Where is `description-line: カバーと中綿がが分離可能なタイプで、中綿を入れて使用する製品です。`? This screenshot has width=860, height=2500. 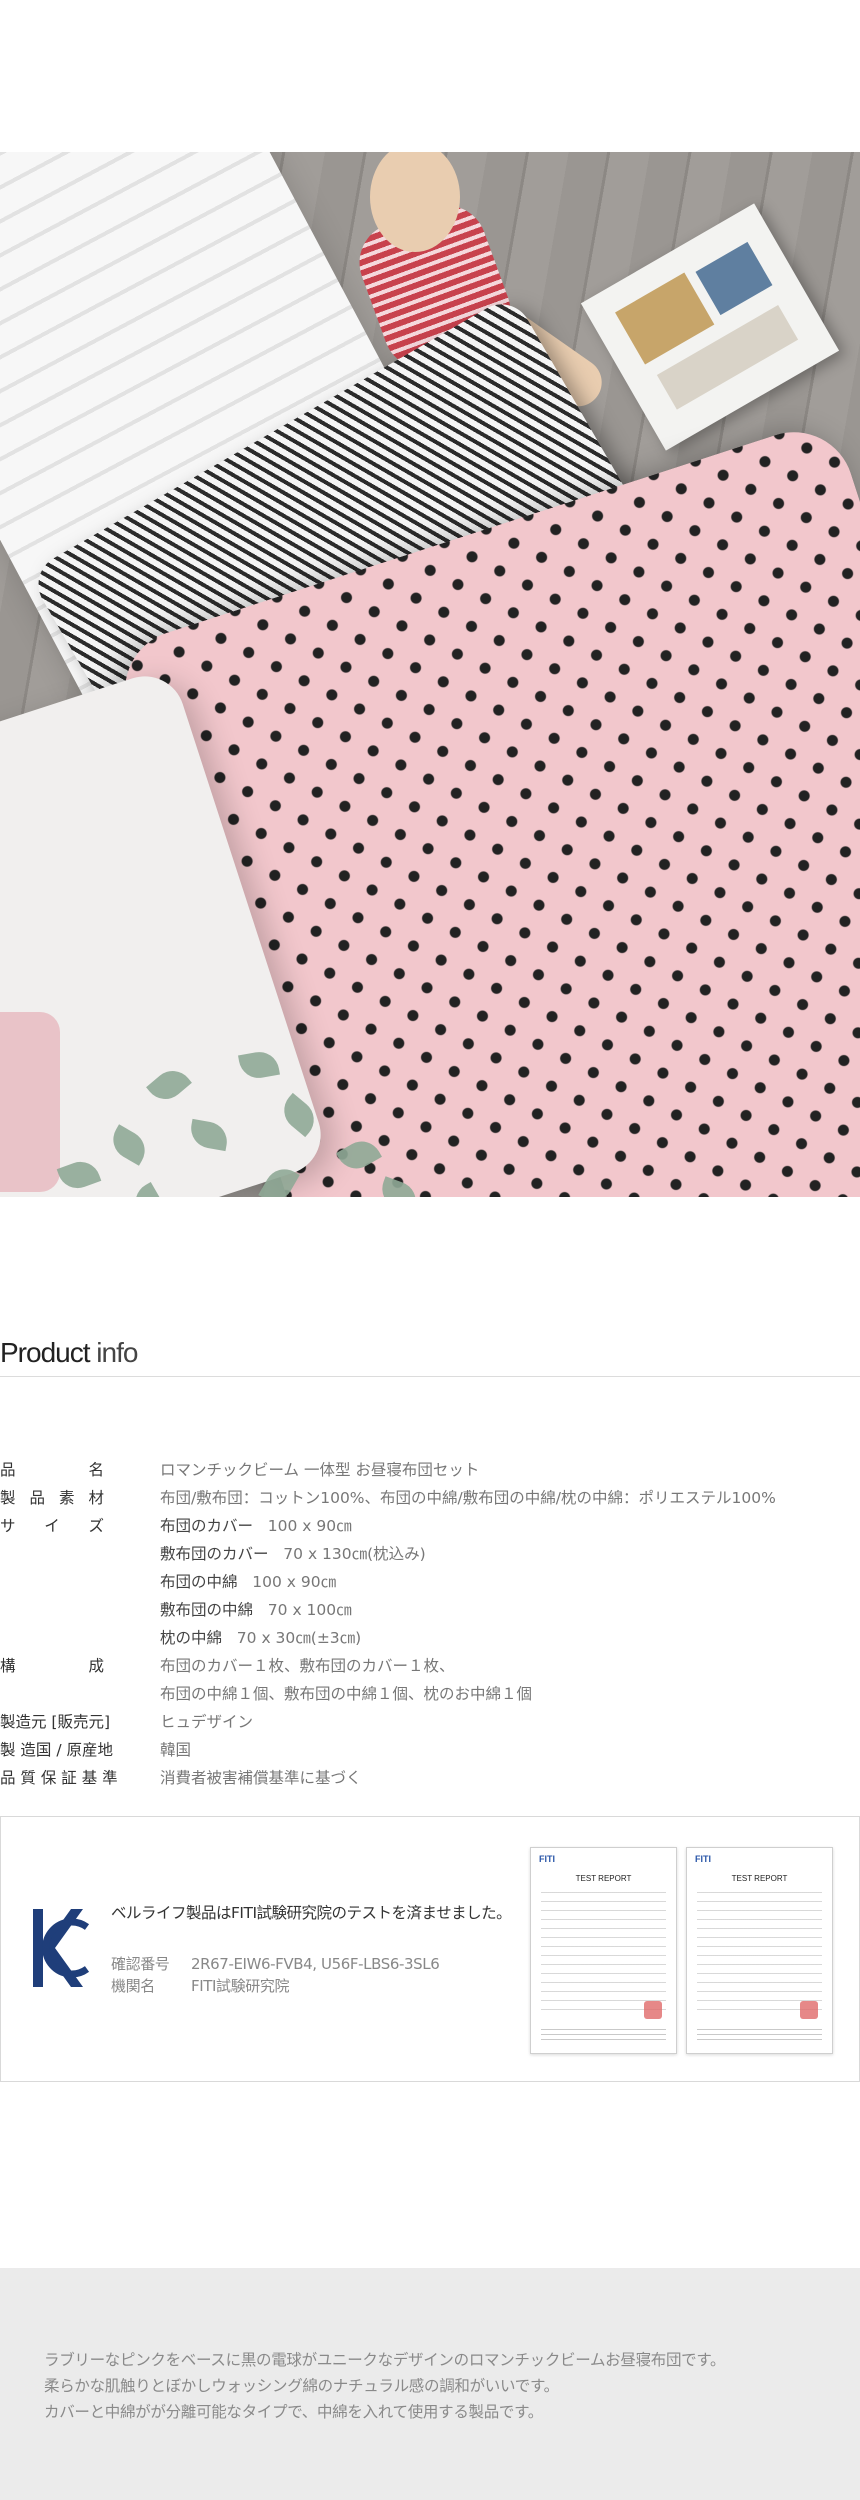
description-line: カバーと中綿がが分離可能なタイプで、中綿を入れて使用する製品です。 is located at coordinates (293, 2412).